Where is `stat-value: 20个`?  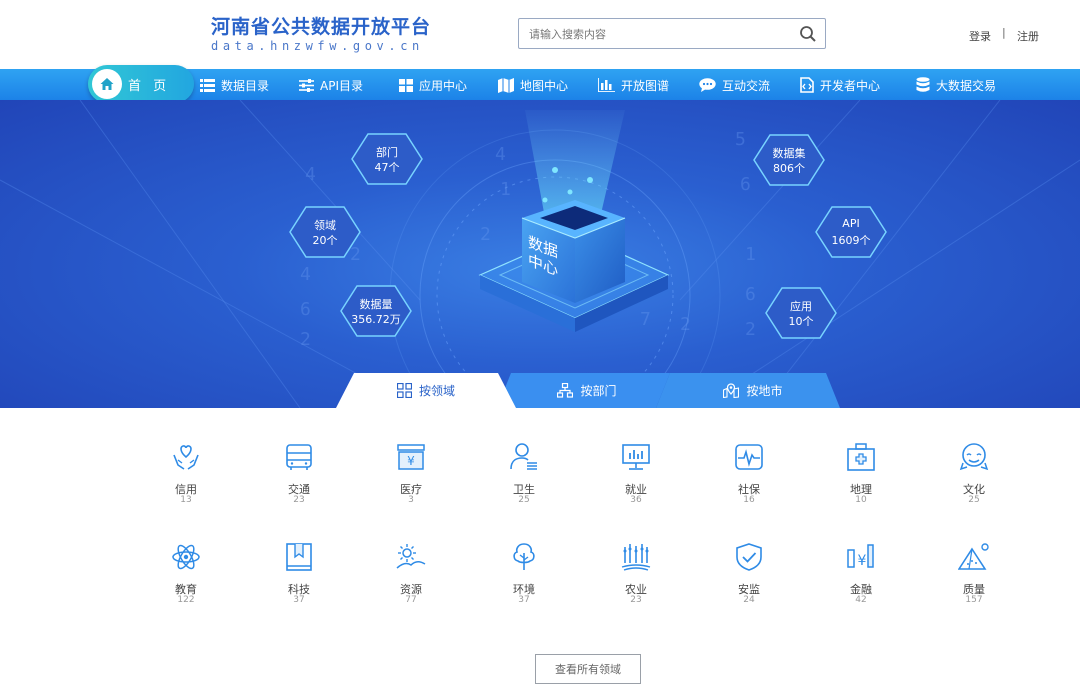
stat-value: 20个 is located at coordinates (325, 240).